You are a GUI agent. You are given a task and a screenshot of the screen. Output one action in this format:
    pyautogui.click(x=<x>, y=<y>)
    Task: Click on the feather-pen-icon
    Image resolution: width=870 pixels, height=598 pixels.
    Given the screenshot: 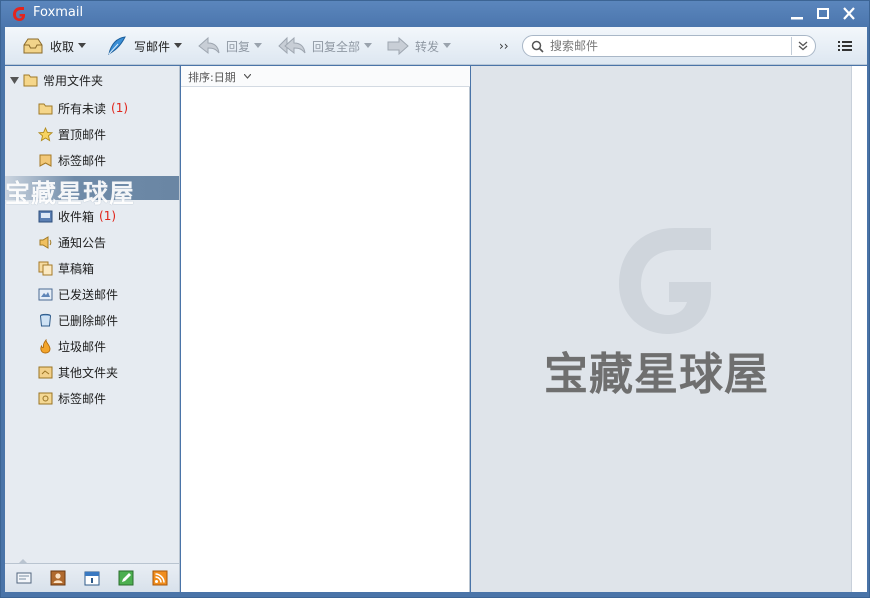 What is the action you would take?
    pyautogui.click(x=117, y=46)
    